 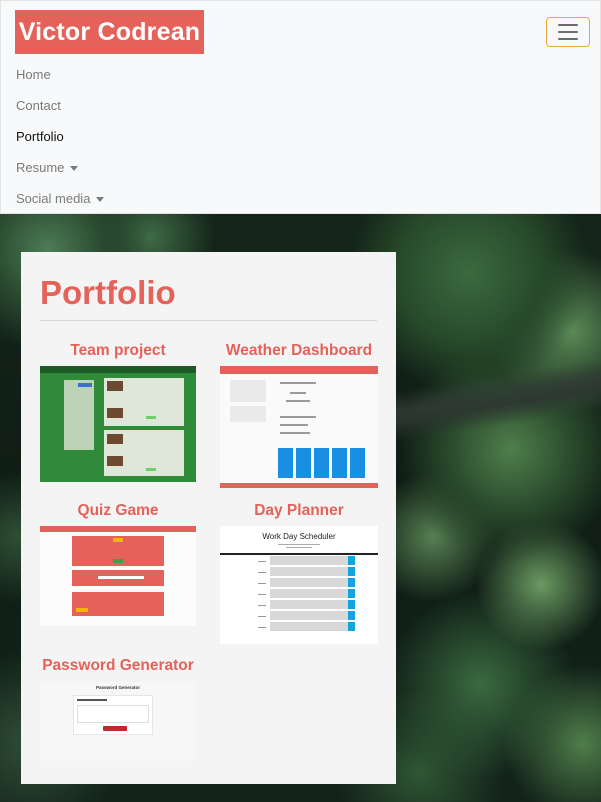 What do you see at coordinates (299, 536) in the screenshot?
I see `planner-thumb-title: Work Day Scheduler` at bounding box center [299, 536].